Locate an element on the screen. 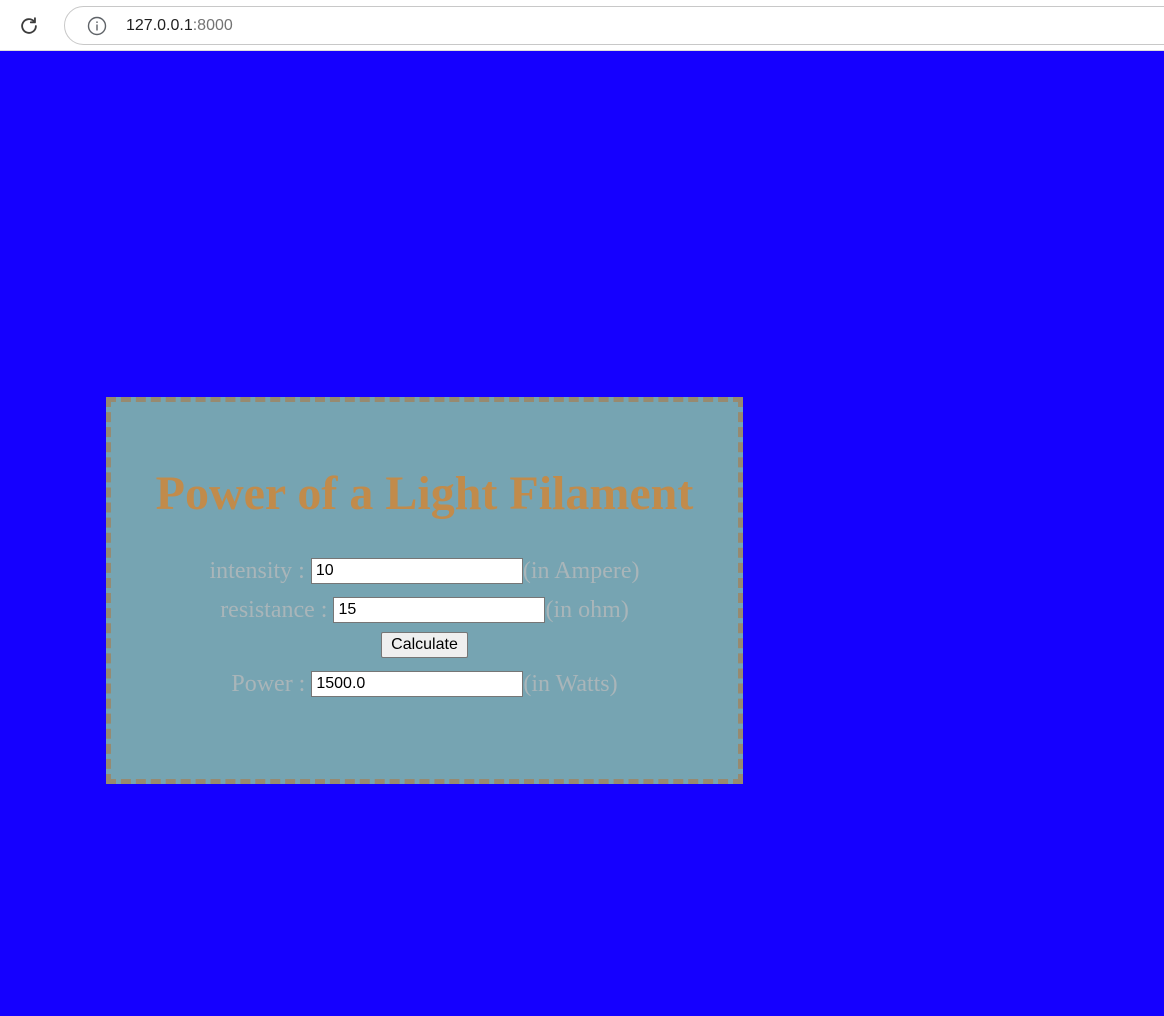 Image resolution: width=1164 pixels, height=1016 pixels. intensity-unit: (in Ampere) is located at coordinates (581, 570).